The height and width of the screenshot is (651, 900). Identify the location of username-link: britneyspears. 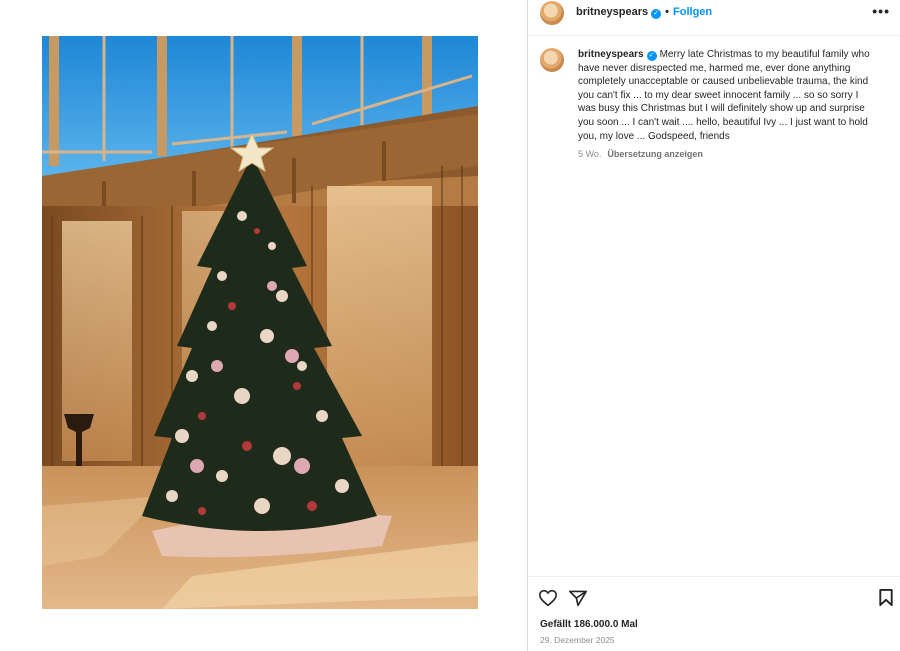
(612, 12).